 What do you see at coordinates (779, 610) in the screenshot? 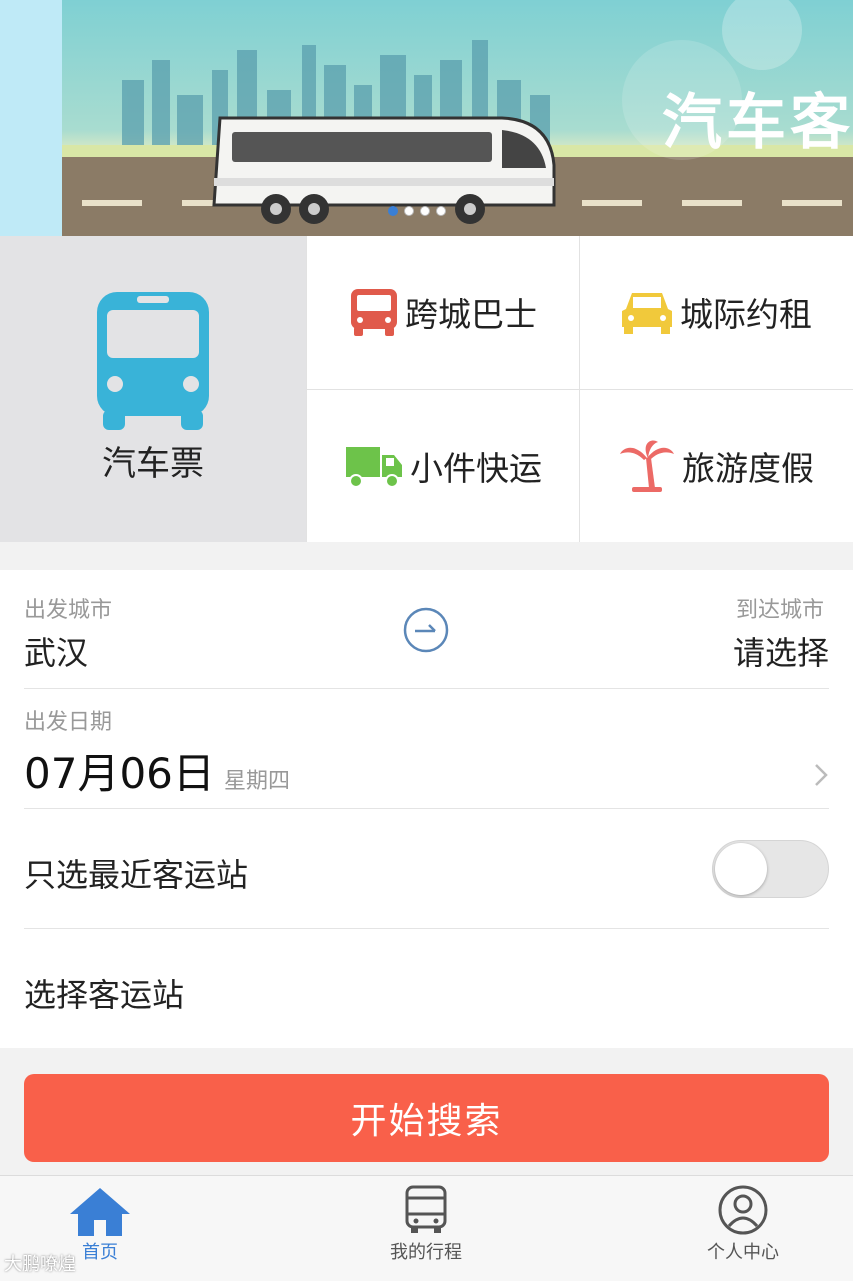
I see `arrival-city-label: 到达城市` at bounding box center [779, 610].